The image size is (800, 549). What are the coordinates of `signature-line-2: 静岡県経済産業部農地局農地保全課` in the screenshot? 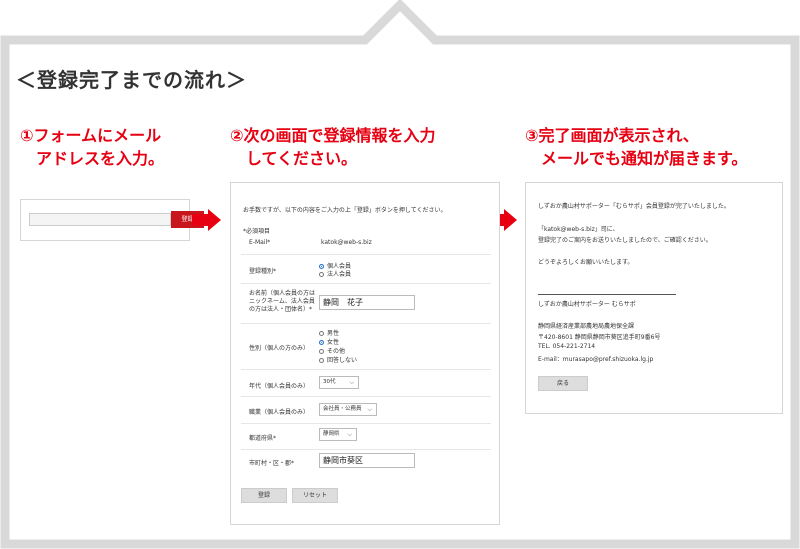 It's located at (586, 326).